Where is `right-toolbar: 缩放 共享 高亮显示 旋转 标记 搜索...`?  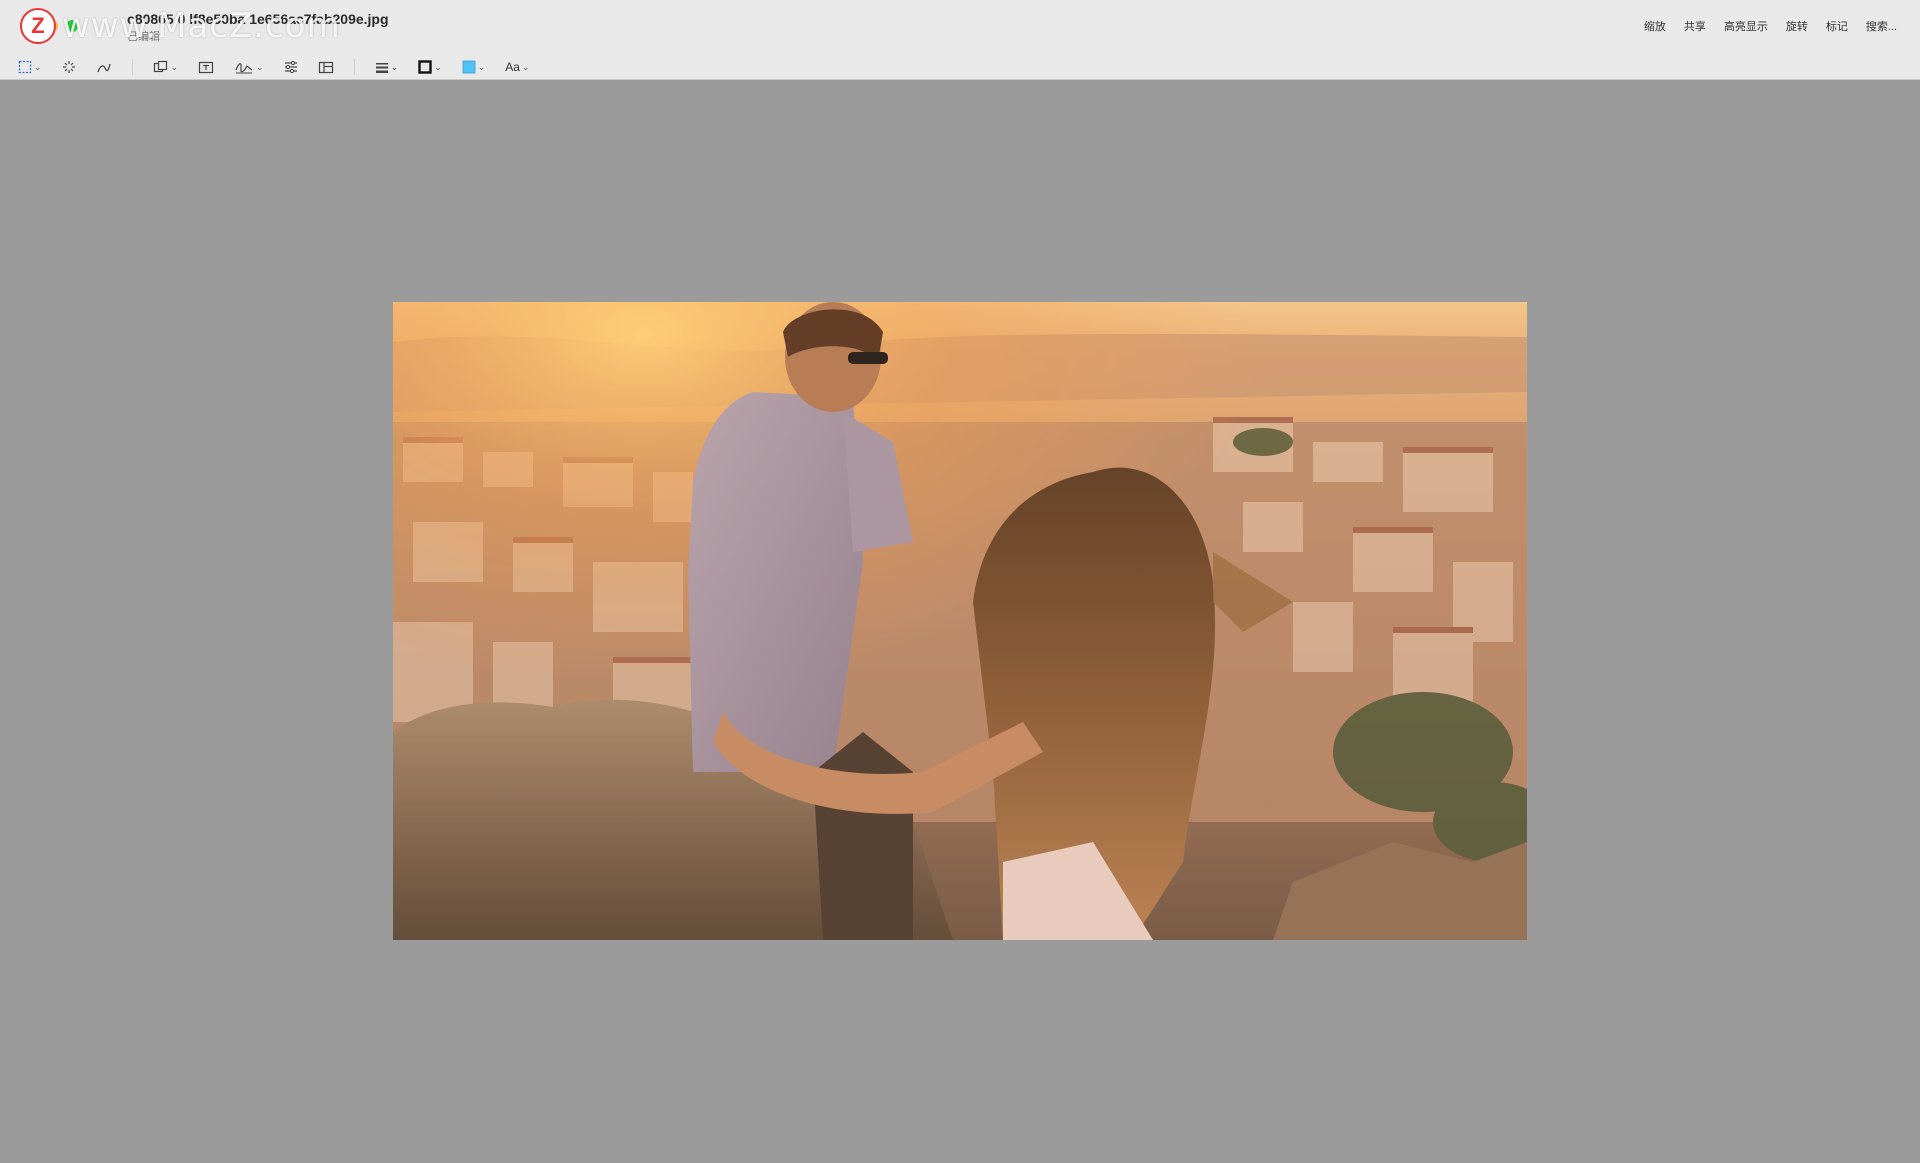 right-toolbar: 缩放 共享 高亮显示 旋转 标记 搜索... is located at coordinates (1770, 26).